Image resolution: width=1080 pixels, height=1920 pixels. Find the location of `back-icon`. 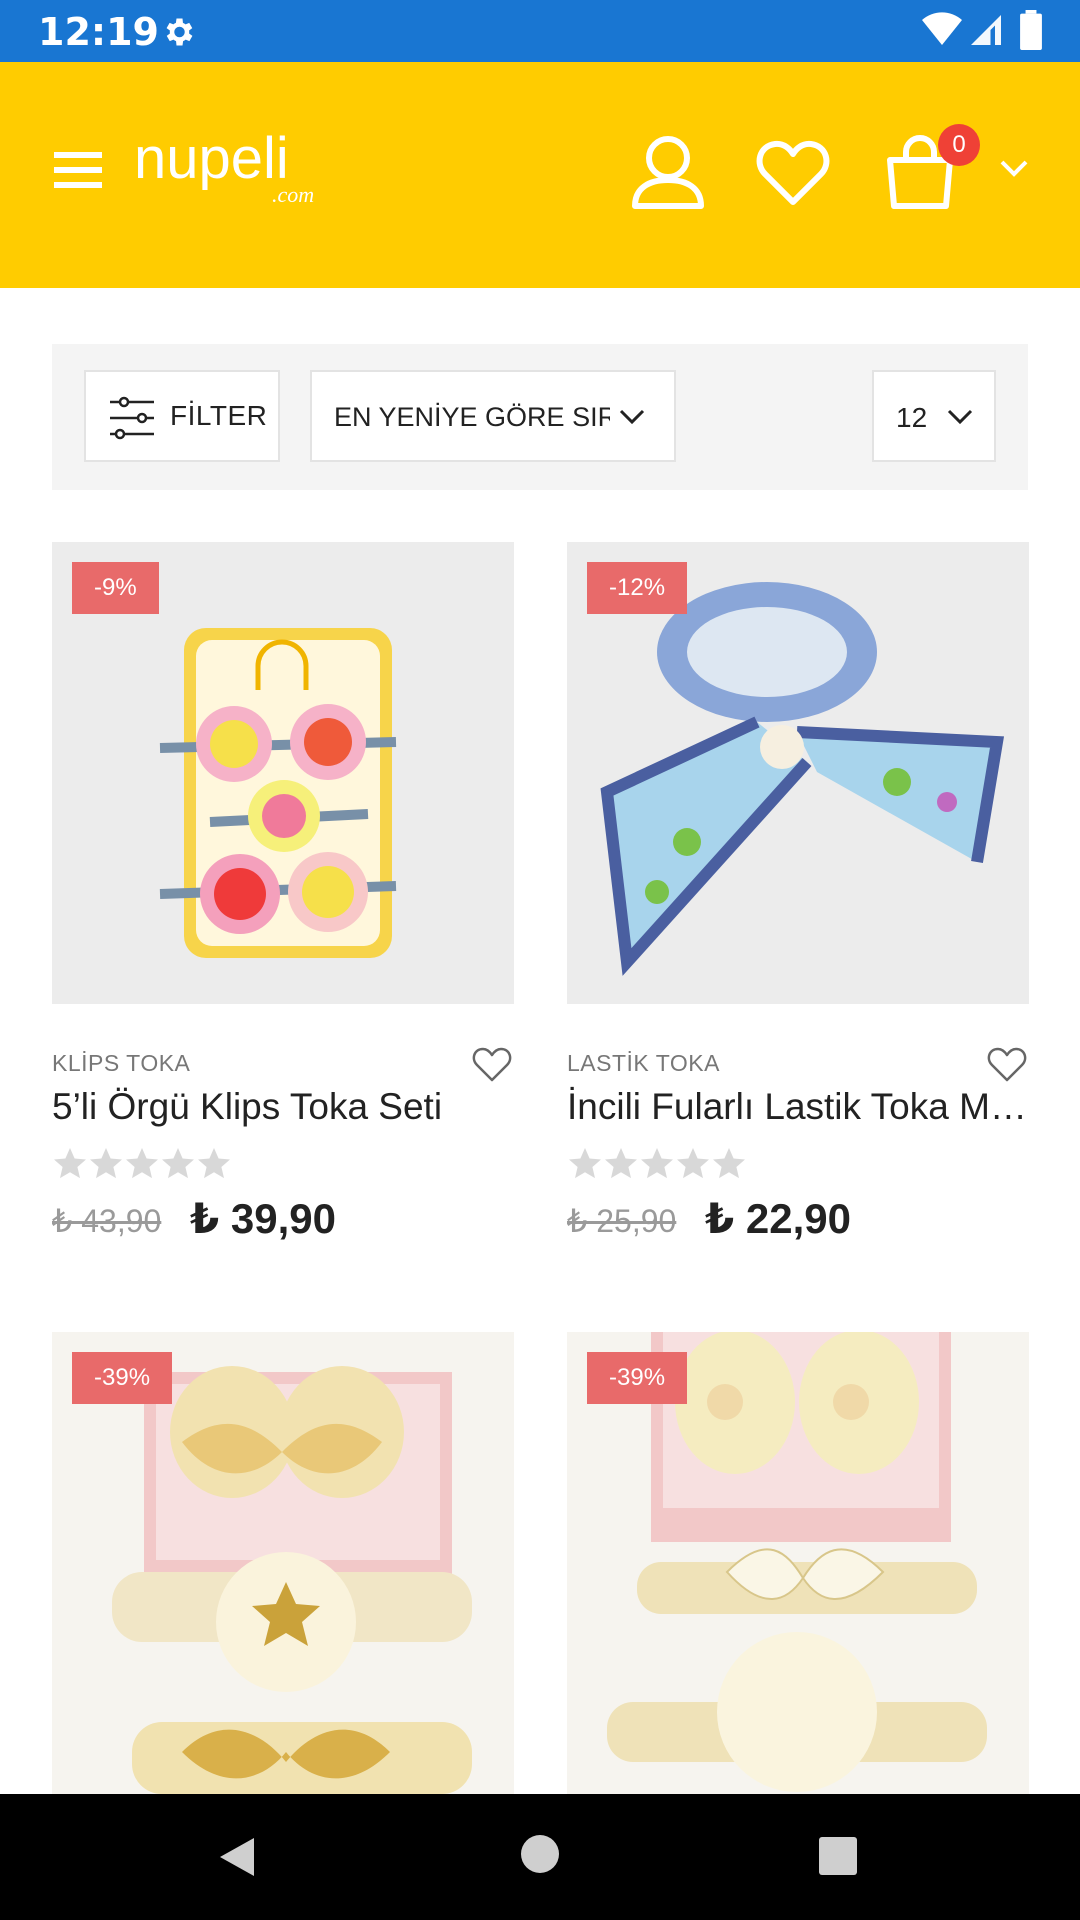

back-icon is located at coordinates (237, 1857).